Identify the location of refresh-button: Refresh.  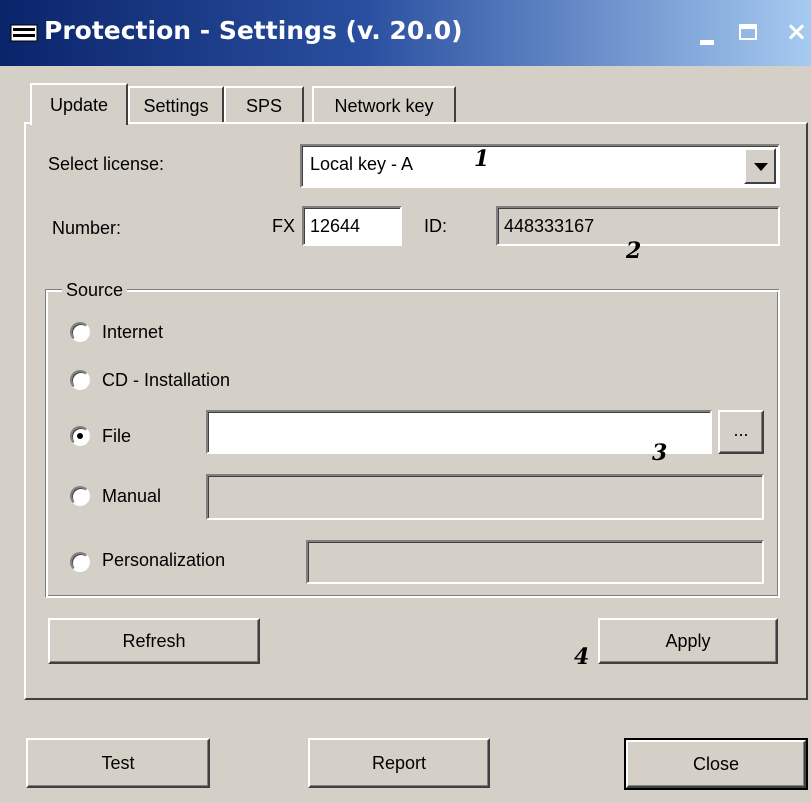
(154, 641).